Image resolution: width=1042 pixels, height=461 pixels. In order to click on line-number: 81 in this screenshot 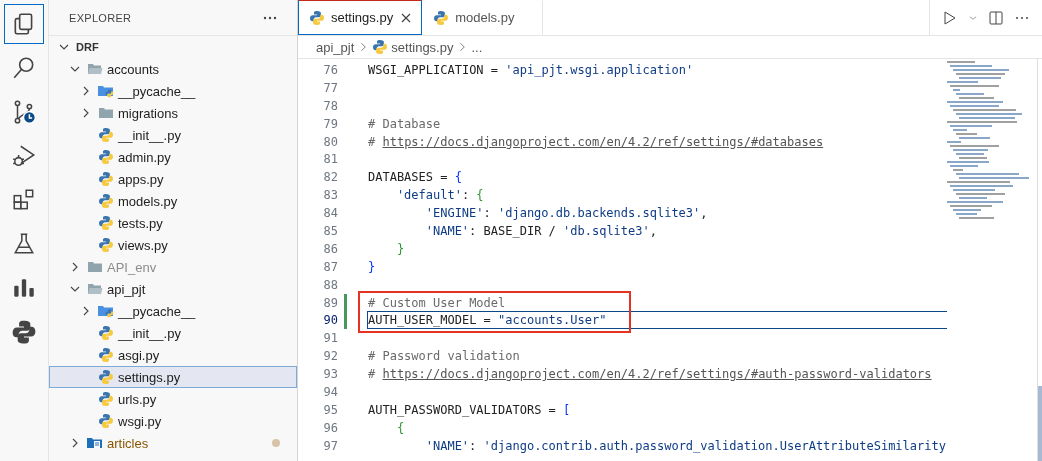, I will do `click(330, 159)`.